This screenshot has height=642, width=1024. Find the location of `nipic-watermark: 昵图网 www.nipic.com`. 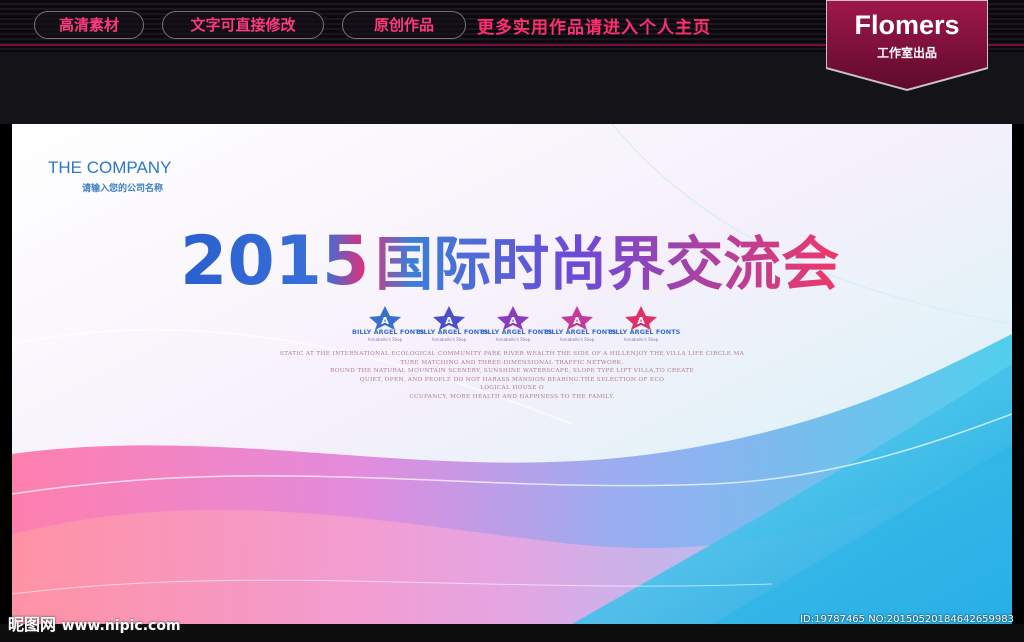

nipic-watermark: 昵图网 www.nipic.com is located at coordinates (94, 623).